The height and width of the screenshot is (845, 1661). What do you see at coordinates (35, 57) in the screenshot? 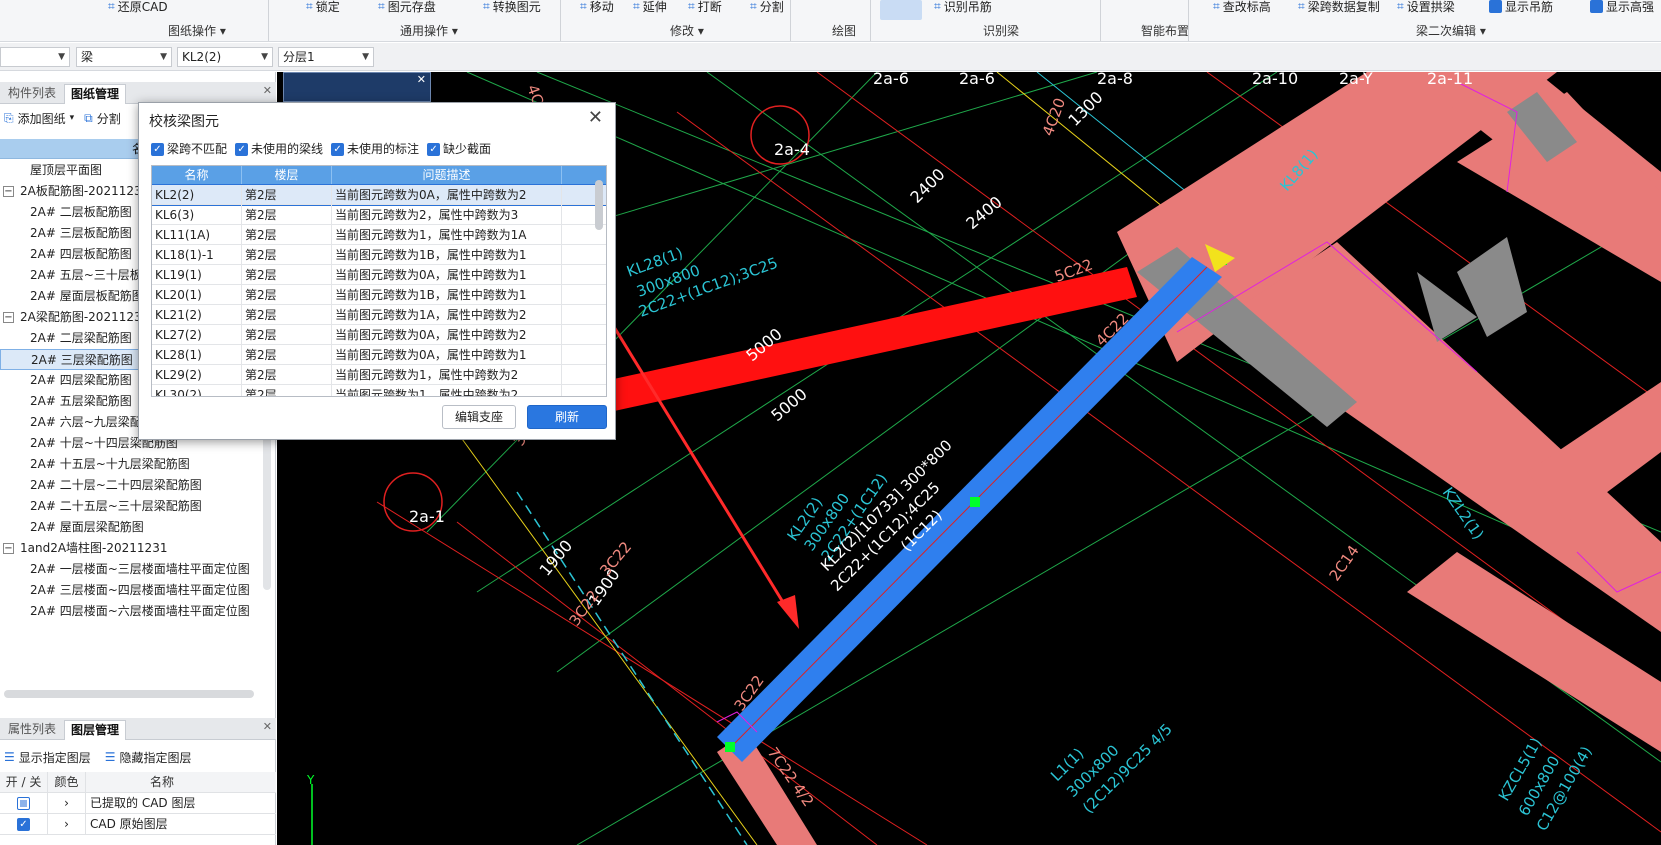
I see `floor-combo: ▼` at bounding box center [35, 57].